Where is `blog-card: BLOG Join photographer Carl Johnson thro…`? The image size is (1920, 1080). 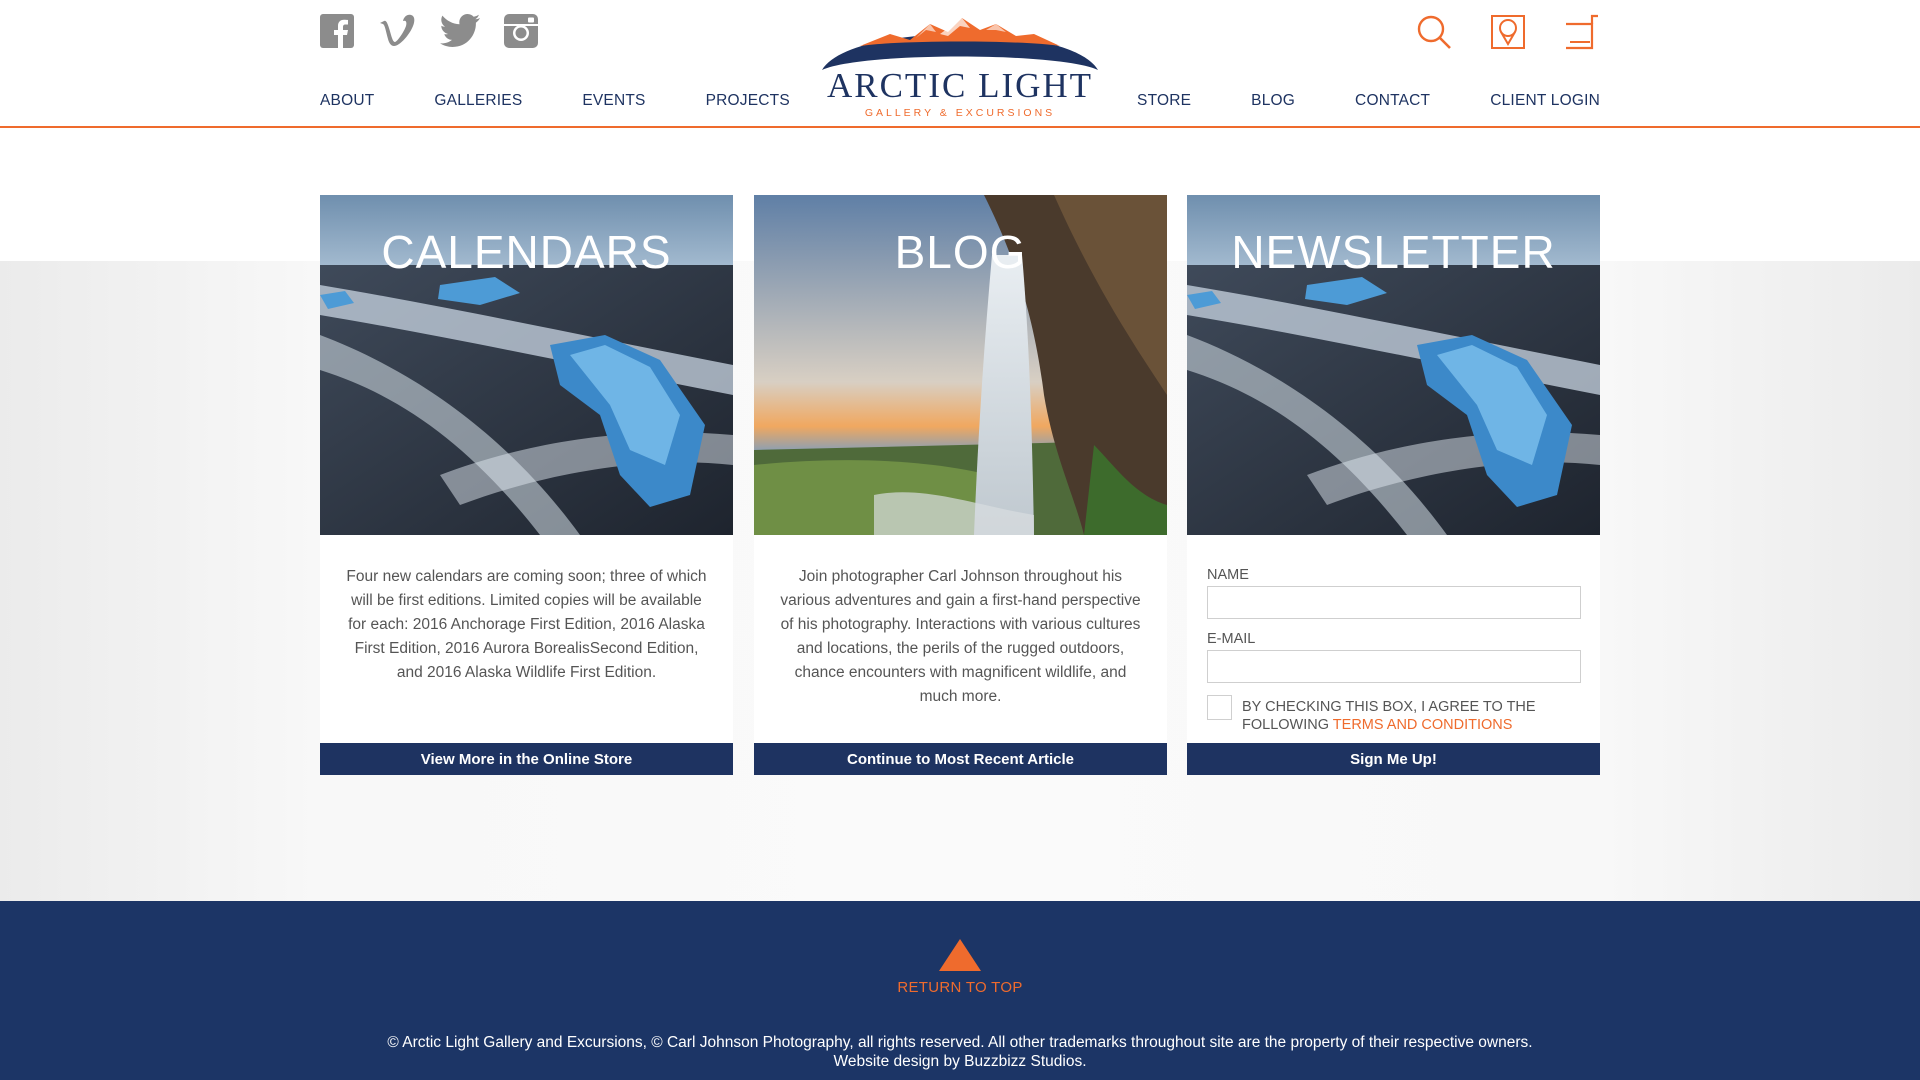 blog-card: BLOG Join photographer Carl Johnson thro… is located at coordinates (960, 485).